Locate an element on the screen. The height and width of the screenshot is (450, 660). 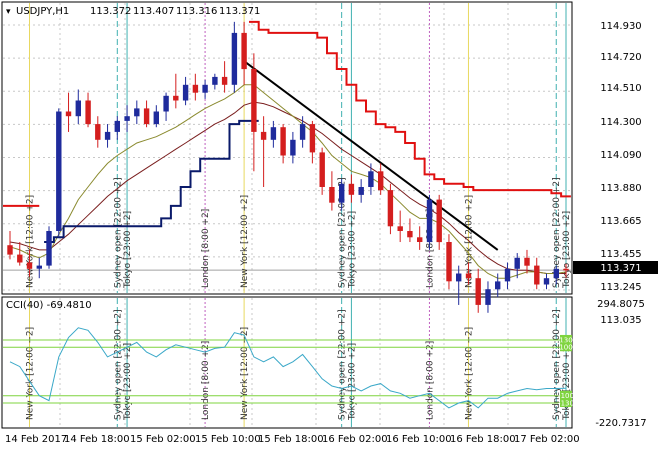
cci-level-text: 100 is located at coordinates (565, 348).